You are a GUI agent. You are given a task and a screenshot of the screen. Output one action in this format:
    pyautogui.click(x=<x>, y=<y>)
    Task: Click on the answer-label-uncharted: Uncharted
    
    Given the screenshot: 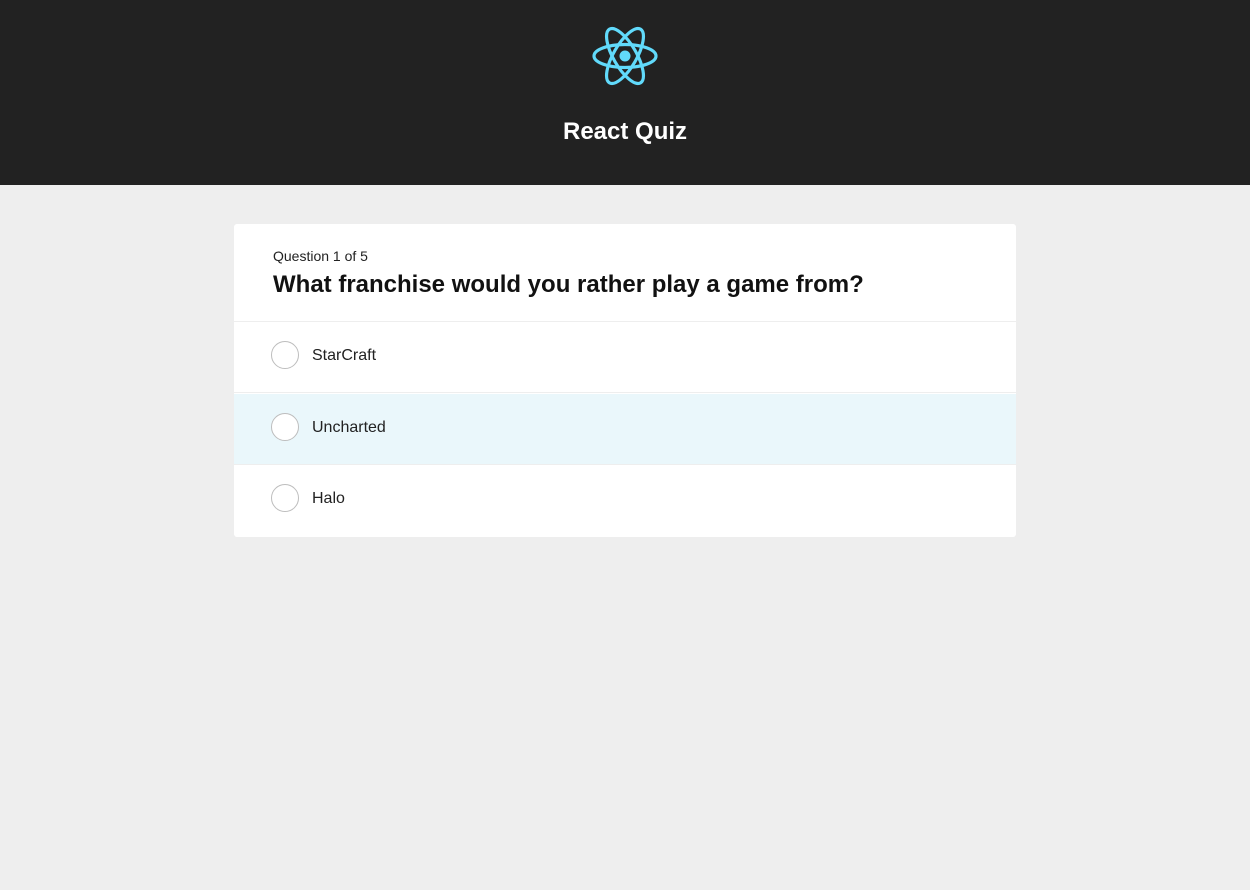 What is the action you would take?
    pyautogui.click(x=349, y=427)
    